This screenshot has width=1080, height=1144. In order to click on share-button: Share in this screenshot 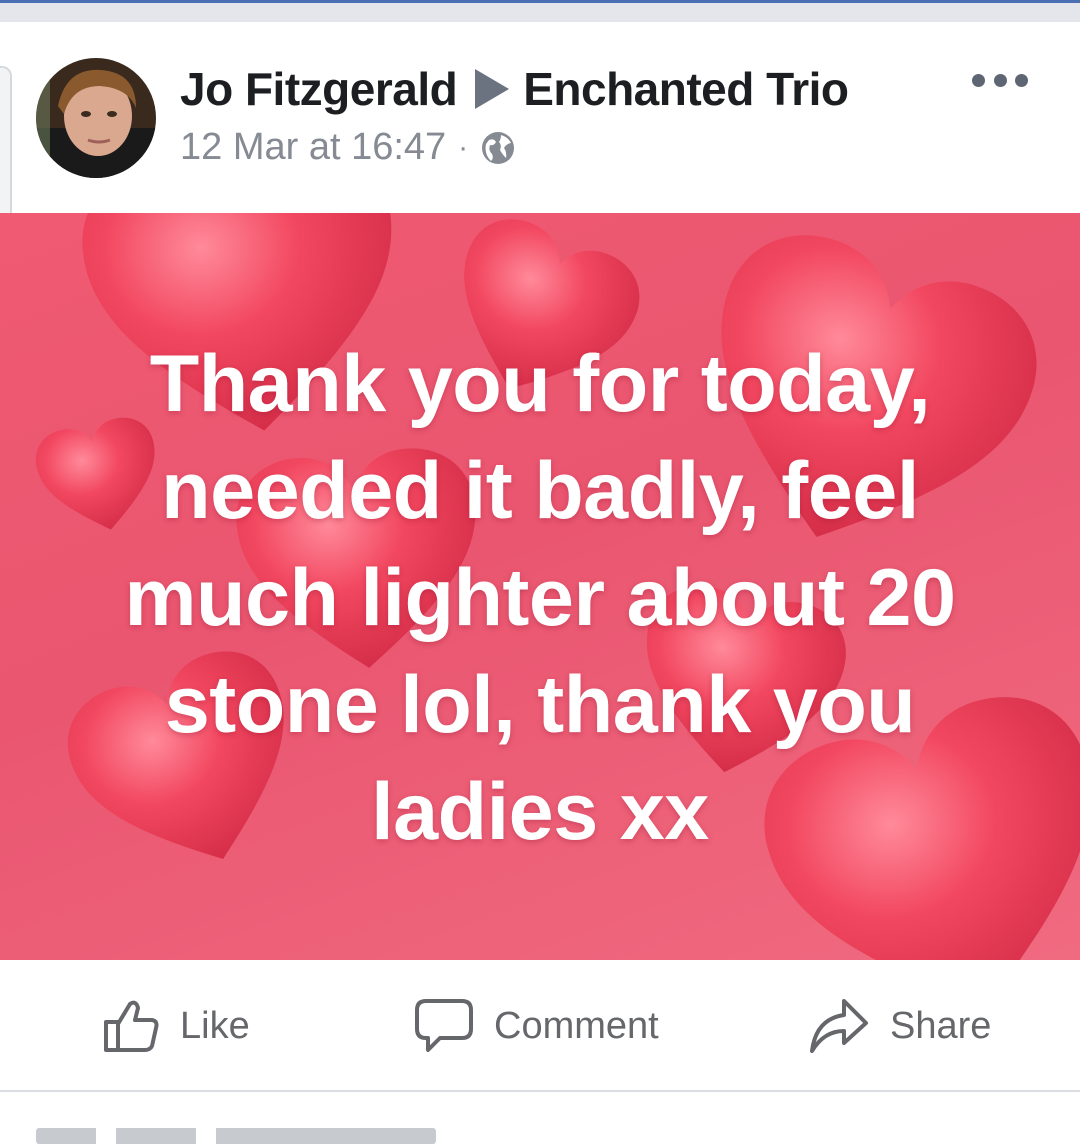, I will do `click(899, 1026)`.